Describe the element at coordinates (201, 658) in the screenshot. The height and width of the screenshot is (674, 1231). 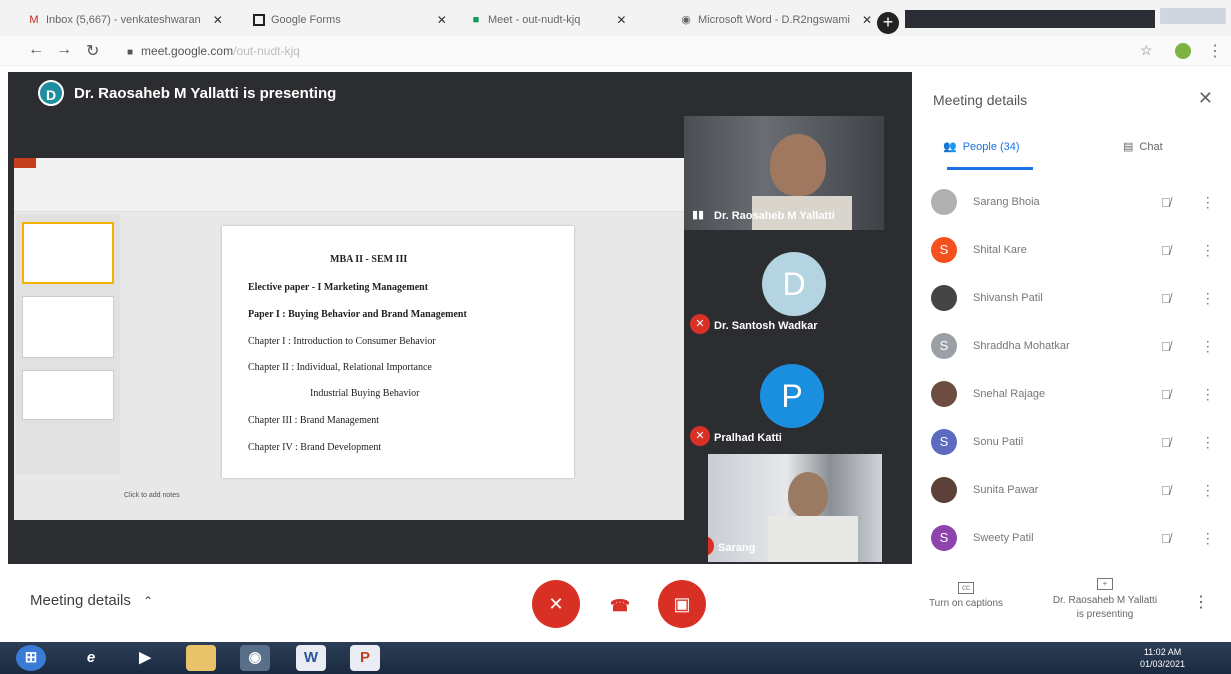
I see `file-explorer-icon` at that location.